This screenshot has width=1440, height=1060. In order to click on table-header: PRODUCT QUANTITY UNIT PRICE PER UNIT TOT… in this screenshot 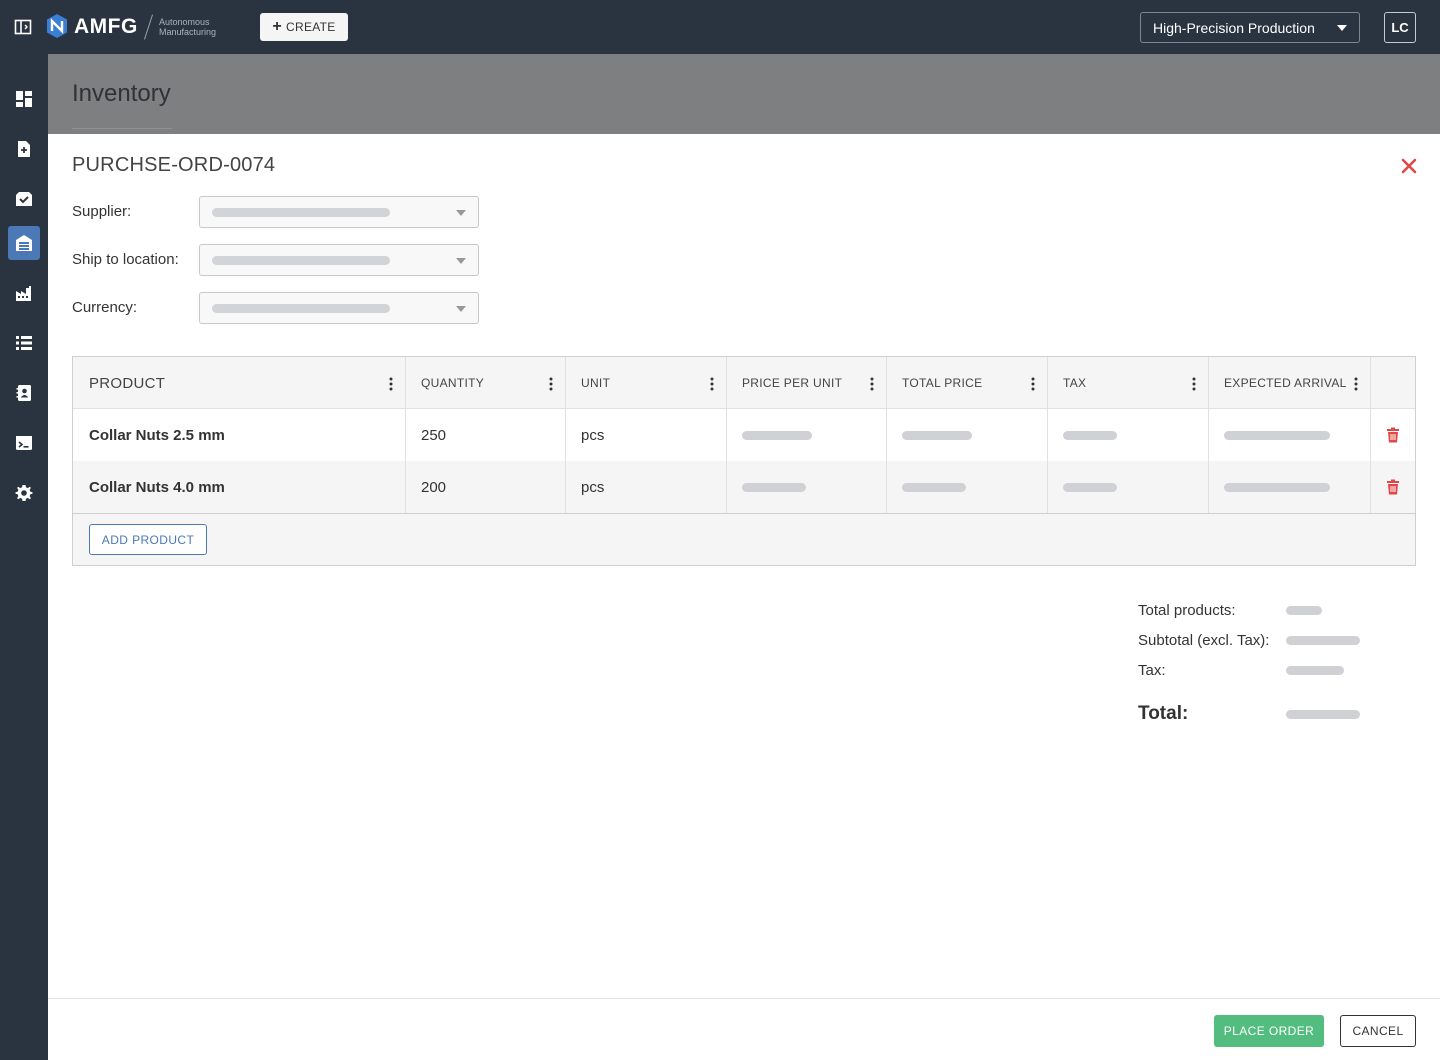, I will do `click(744, 383)`.